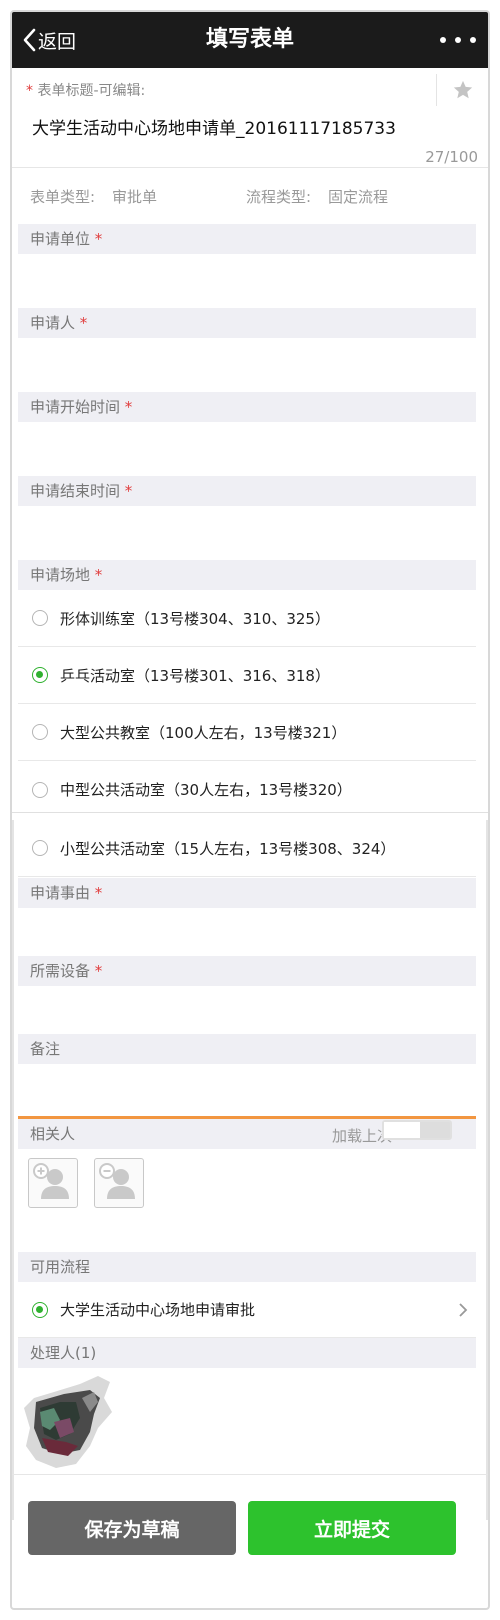 The image size is (500, 1620). I want to click on star-icon, so click(462, 89).